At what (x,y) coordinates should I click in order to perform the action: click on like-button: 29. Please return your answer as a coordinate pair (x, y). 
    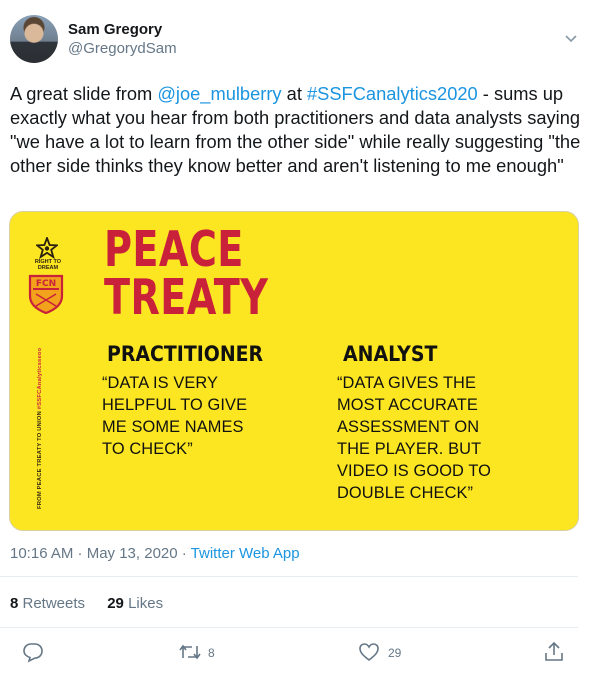
    Looking at the image, I should click on (386, 652).